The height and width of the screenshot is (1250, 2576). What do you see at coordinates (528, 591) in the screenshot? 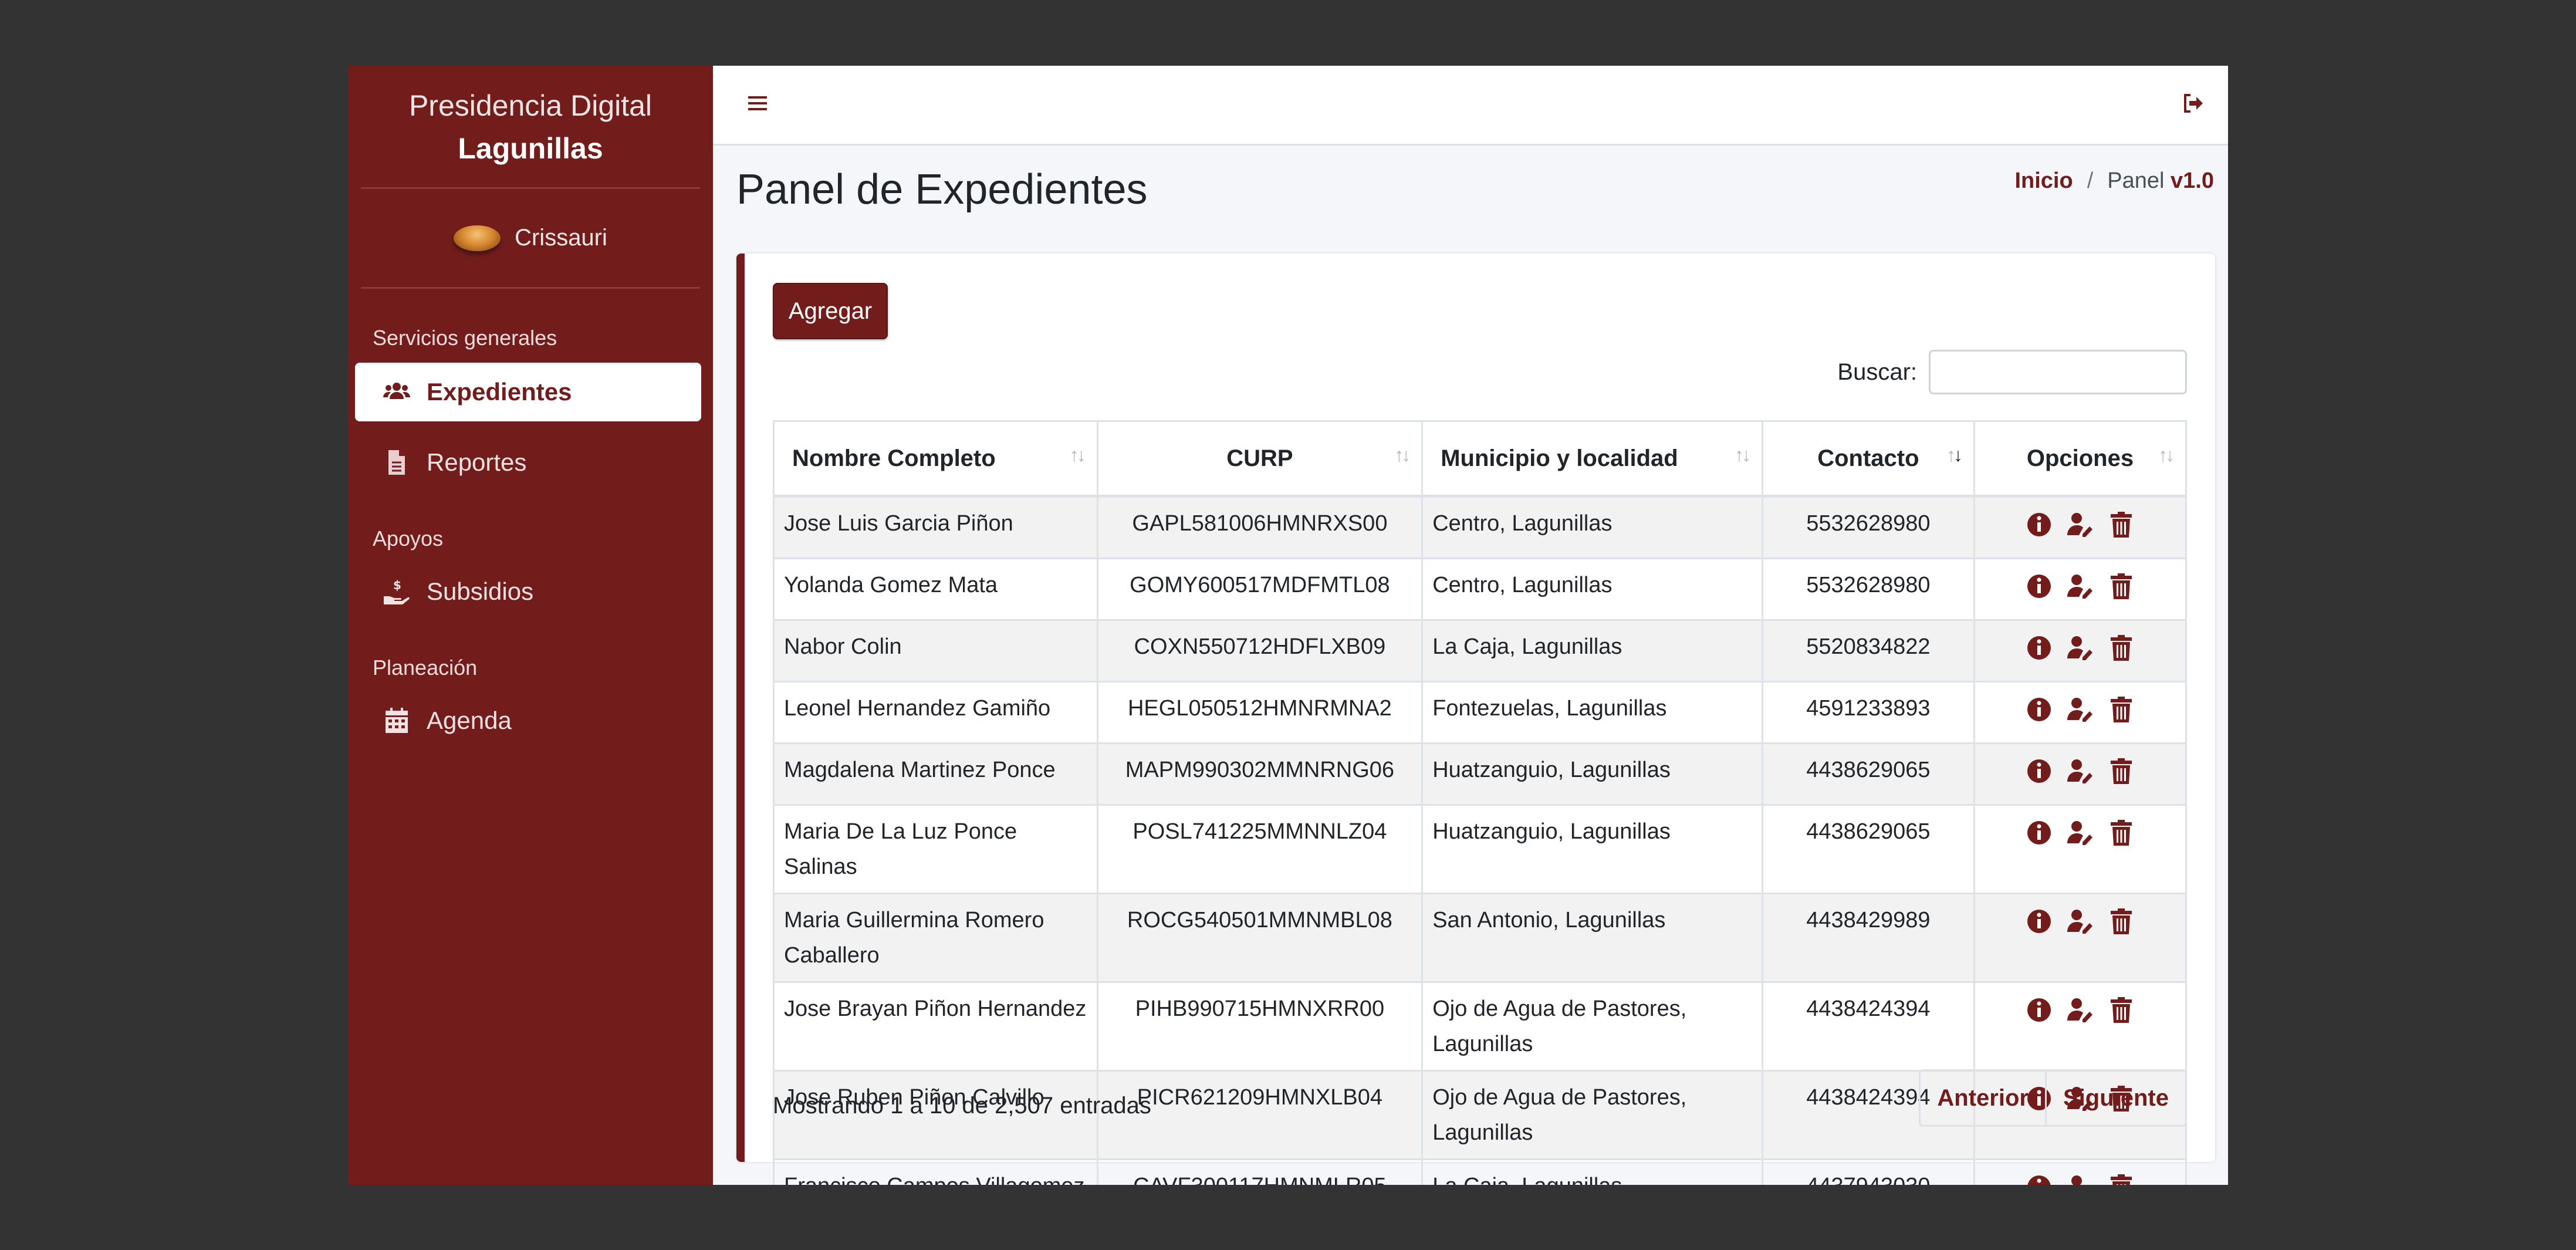
I see `sidebar-item-subsidios: $ Subsidios` at bounding box center [528, 591].